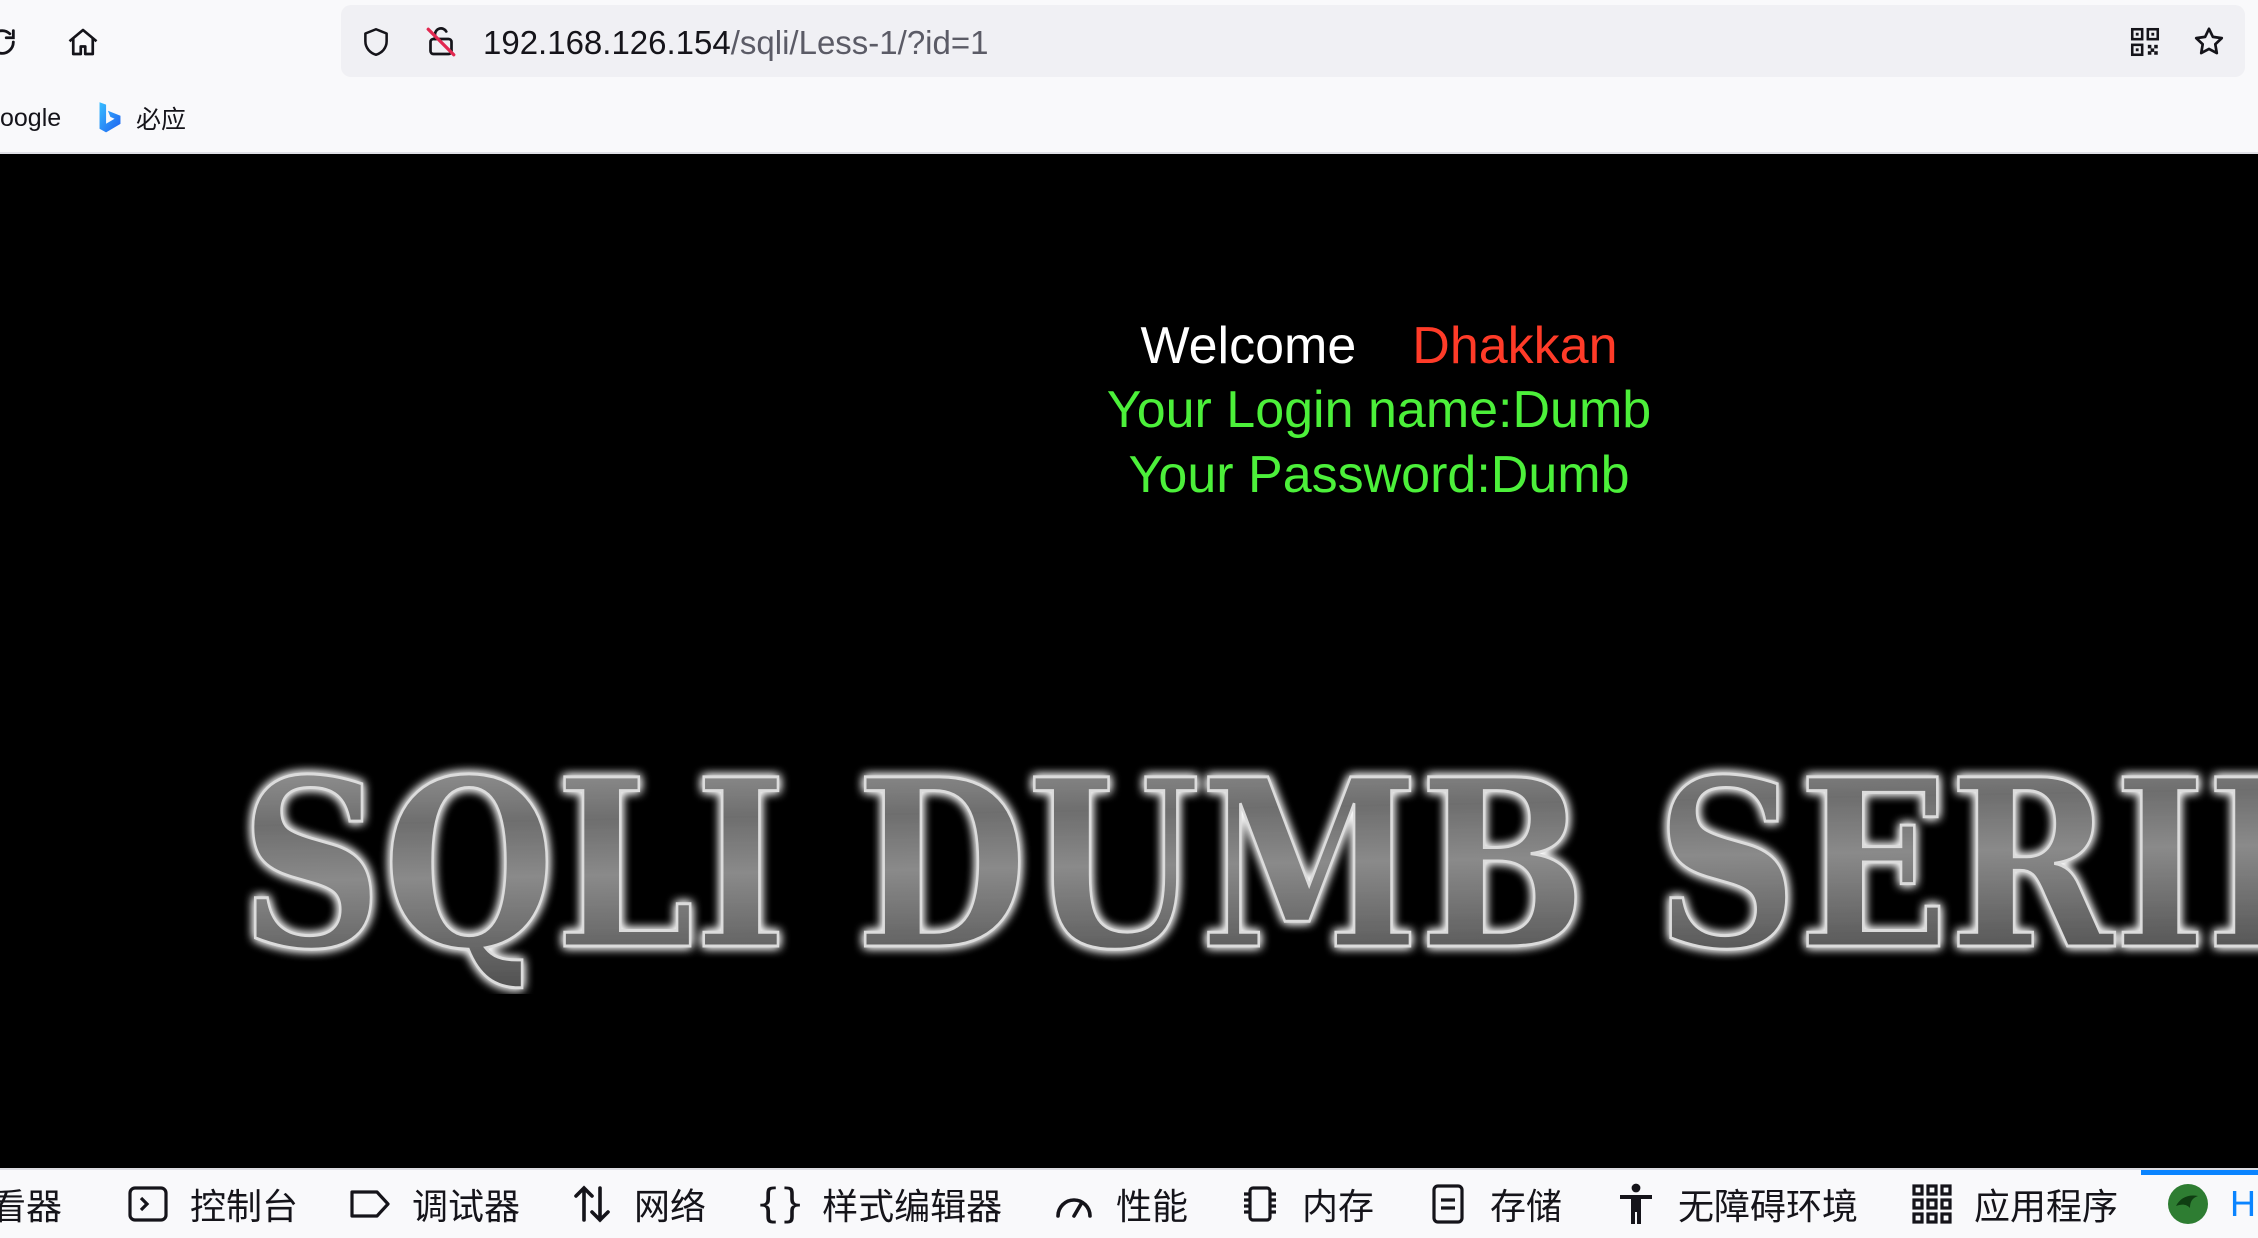  I want to click on tab-console-label: 控制台, so click(244, 1206).